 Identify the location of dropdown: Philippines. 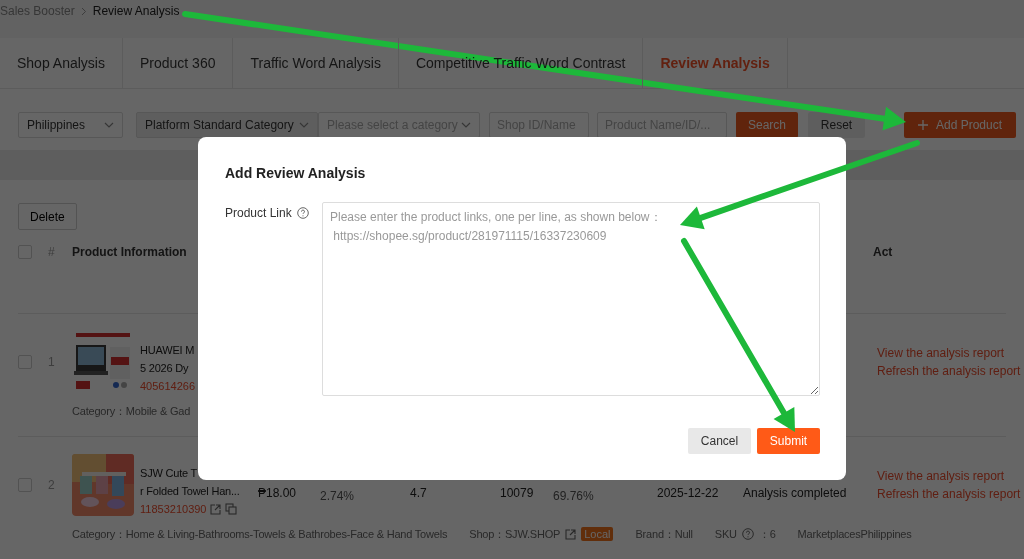
(70, 125).